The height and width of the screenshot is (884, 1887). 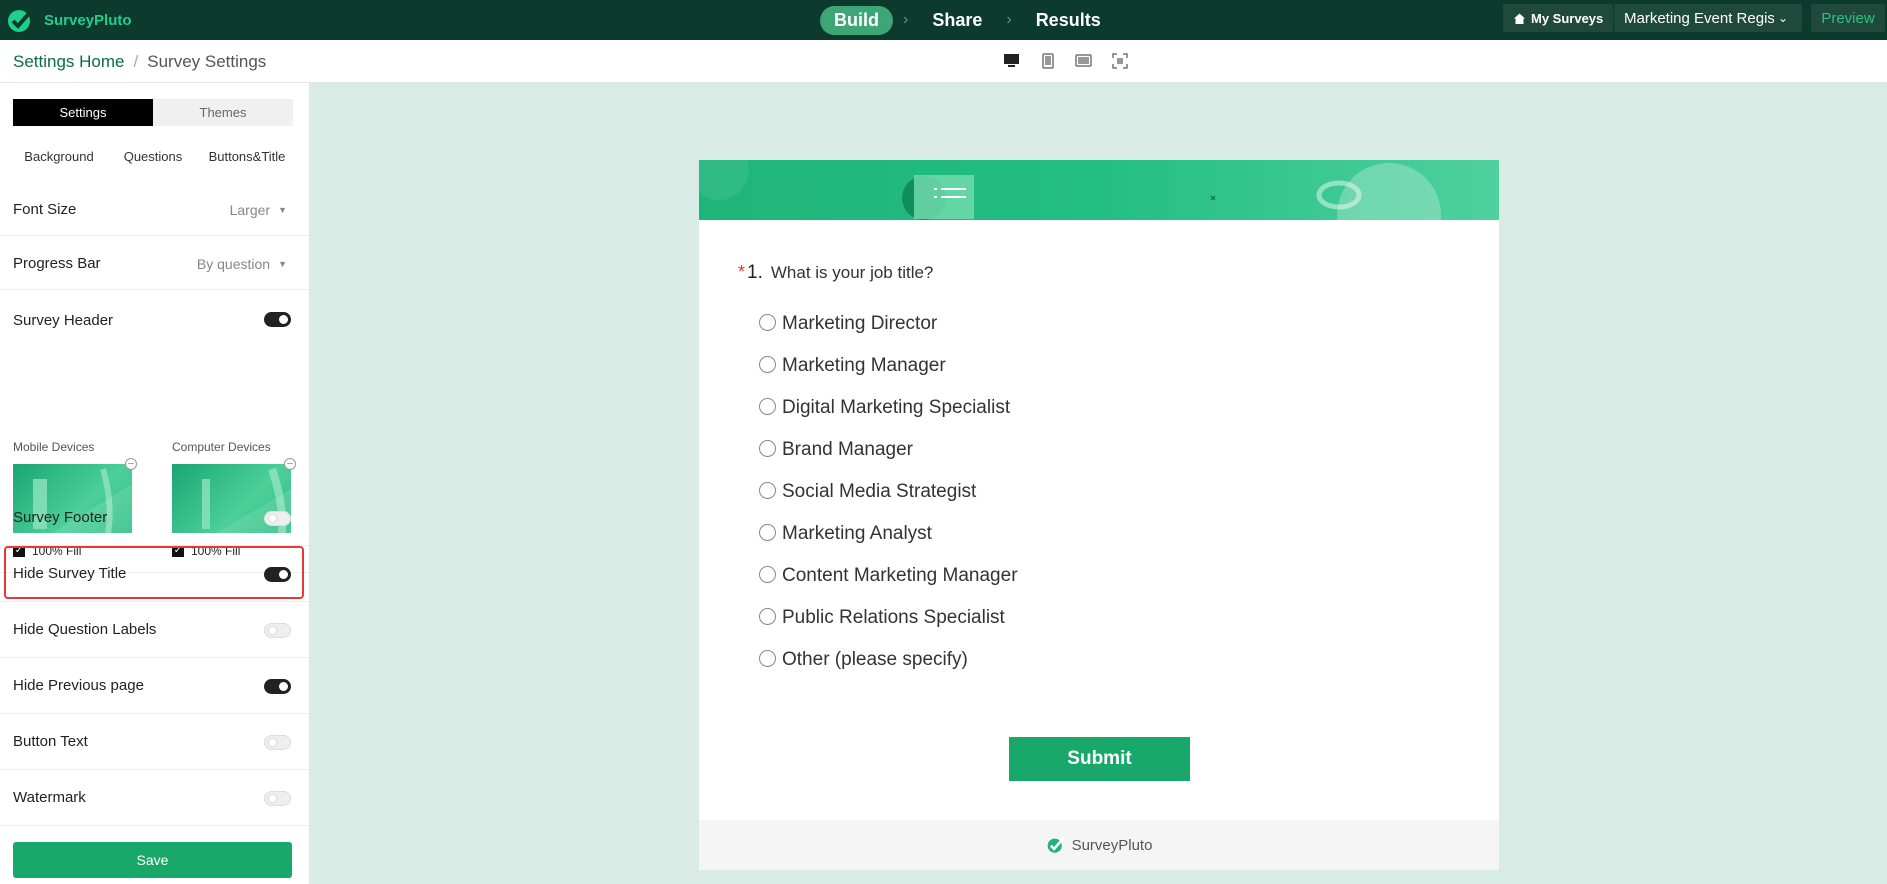 I want to click on hide-question-labels-label: Hide Question Labels, so click(x=85, y=629).